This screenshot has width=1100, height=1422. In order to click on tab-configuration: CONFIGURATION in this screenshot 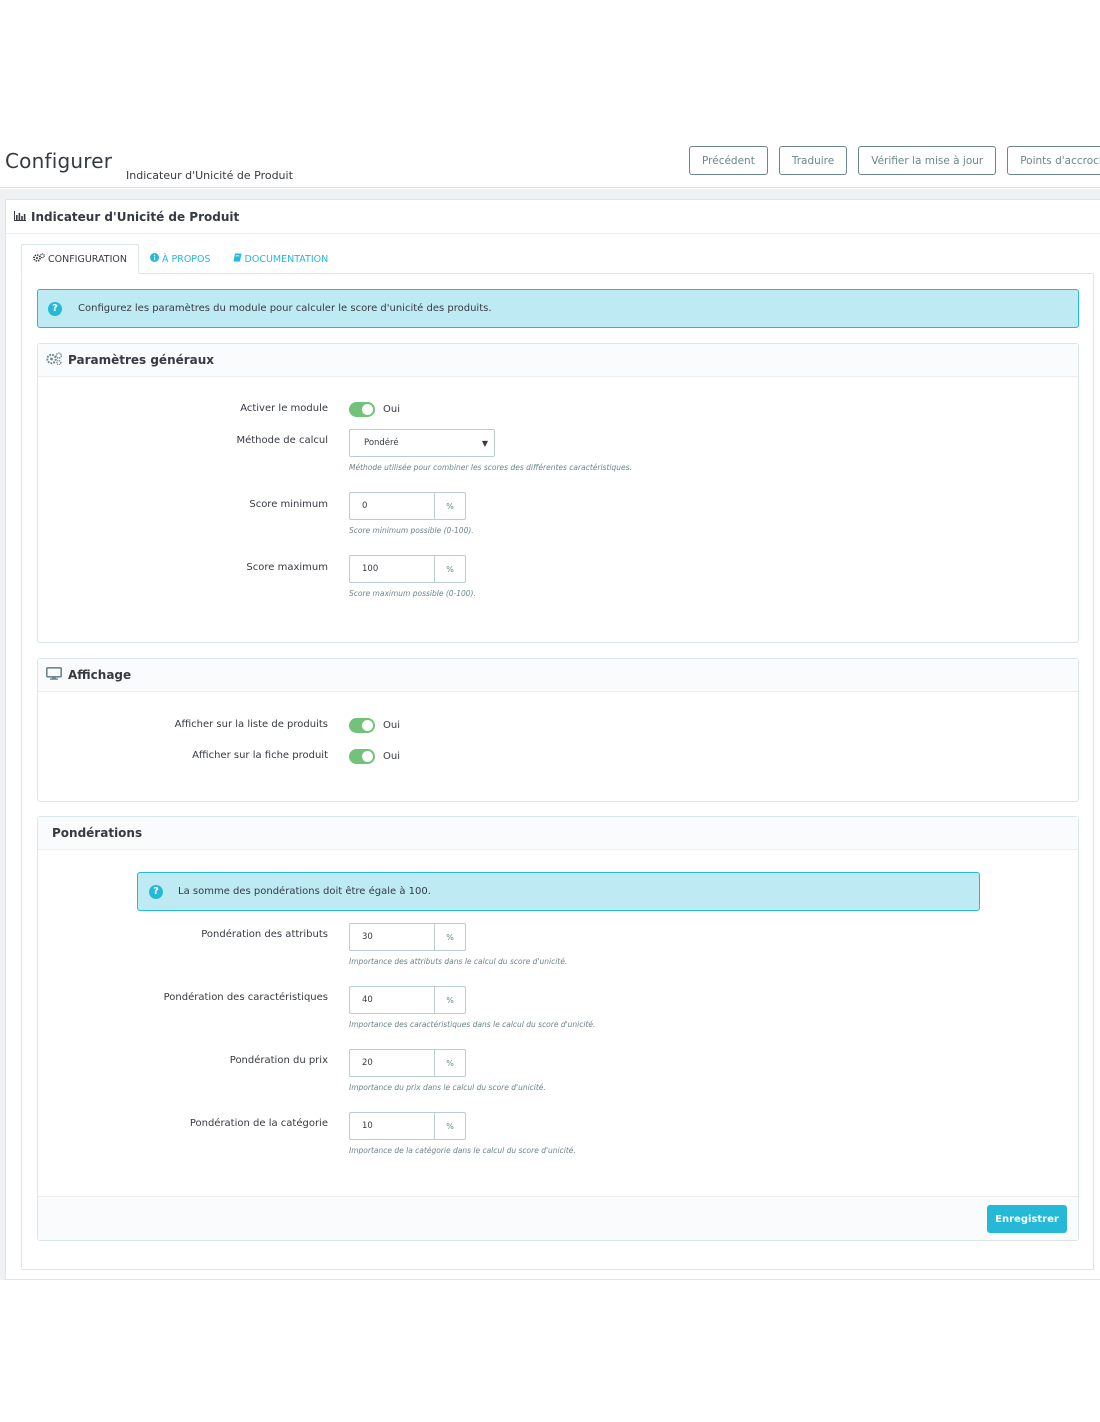, I will do `click(80, 259)`.